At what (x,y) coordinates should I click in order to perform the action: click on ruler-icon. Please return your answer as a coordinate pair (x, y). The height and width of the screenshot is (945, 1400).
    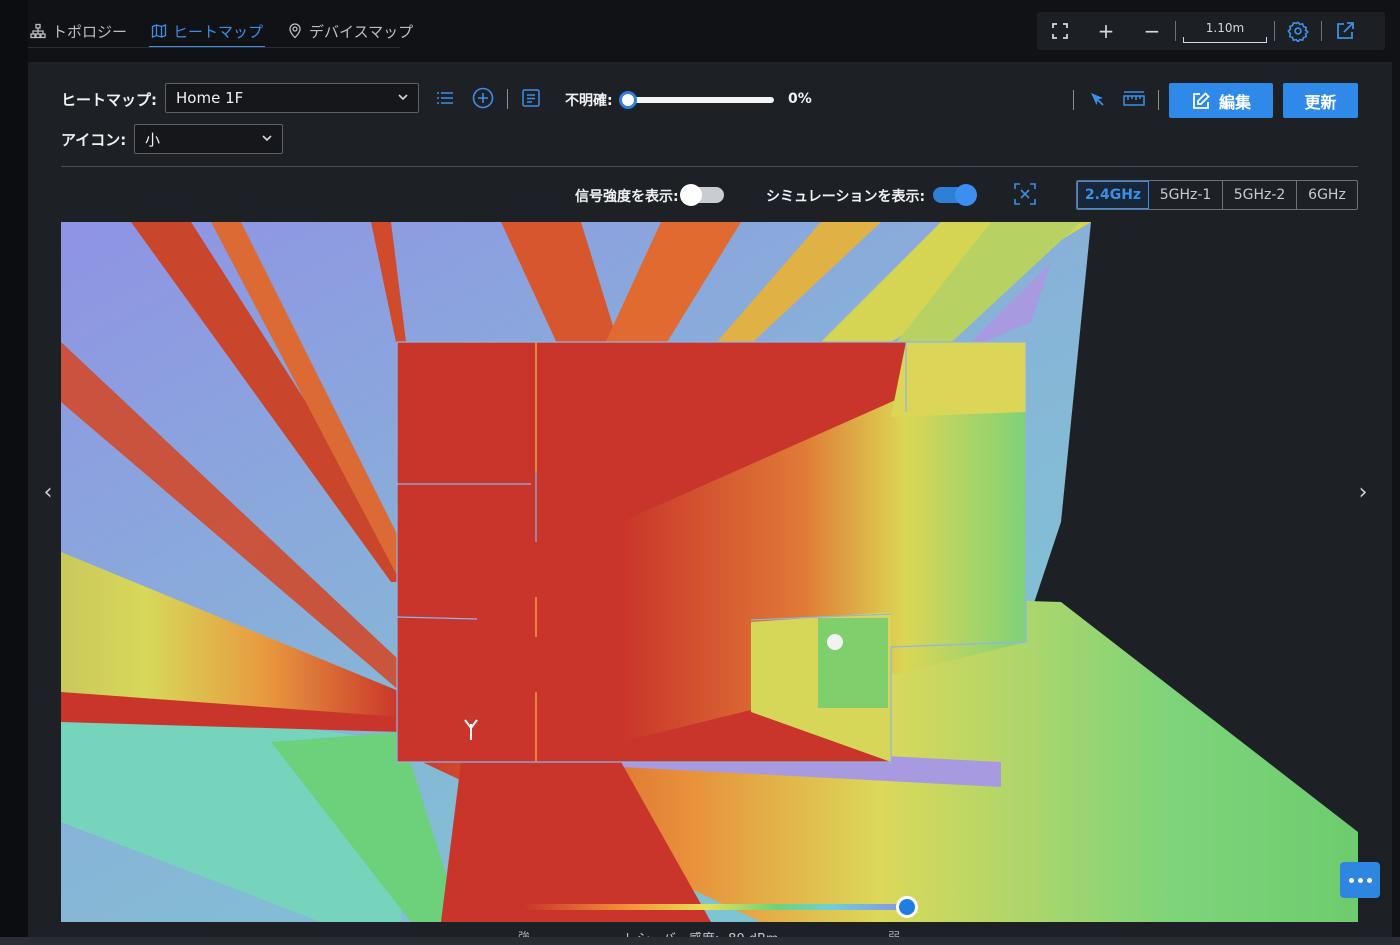
    Looking at the image, I should click on (1134, 98).